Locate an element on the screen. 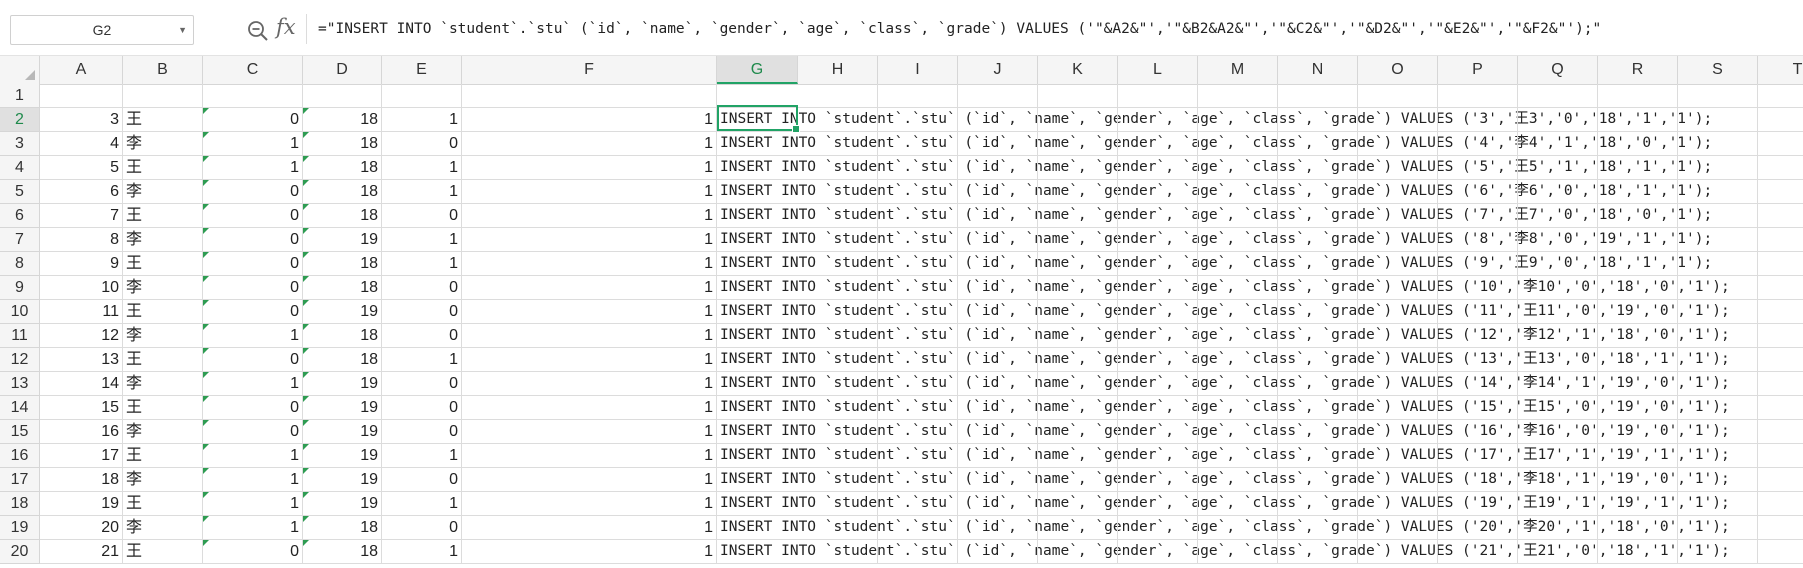  cell-l19 is located at coordinates (1158, 528).